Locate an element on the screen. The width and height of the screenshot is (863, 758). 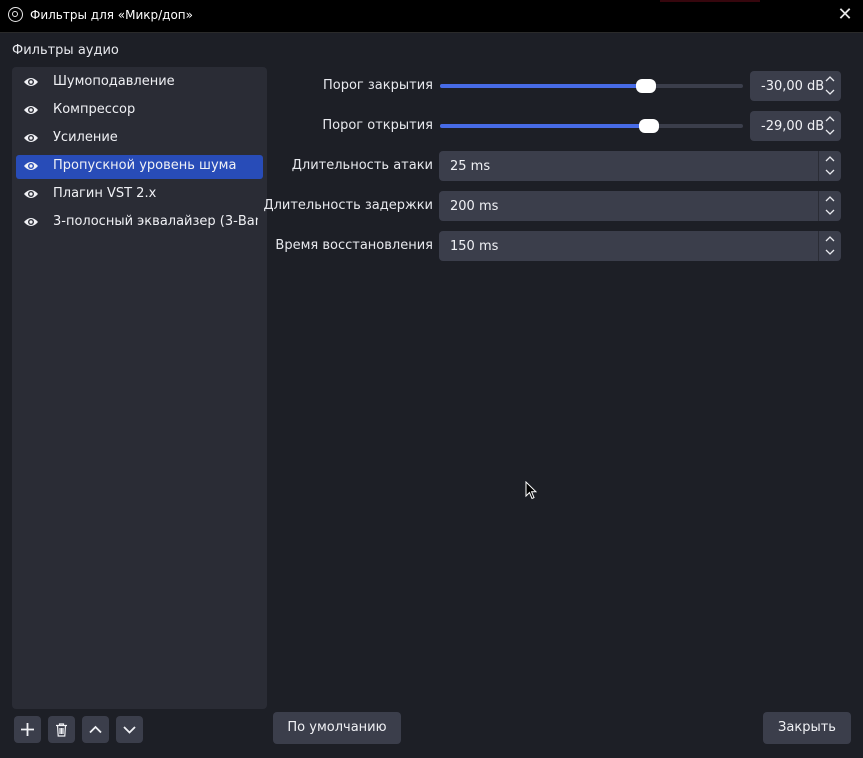
filter-name: 3-полосный эквалайзер (3-Band E is located at coordinates (155, 221).